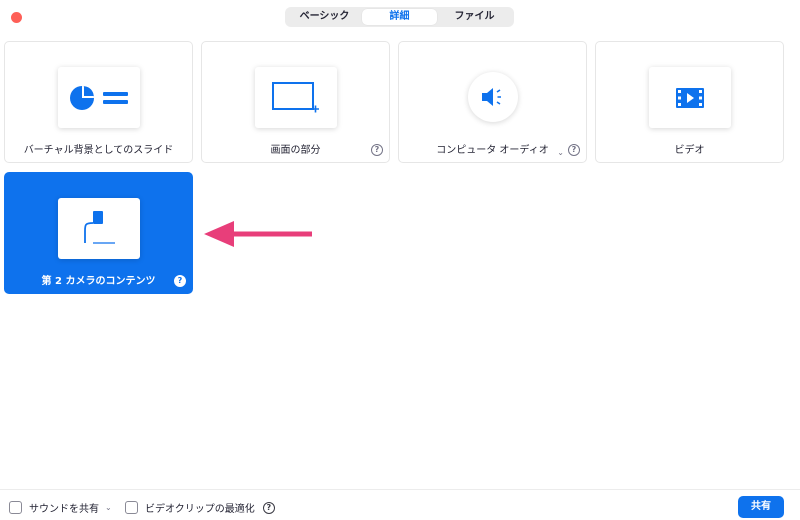  Describe the element at coordinates (131, 507) in the screenshot. I see `optimize-video-checkbox` at that location.